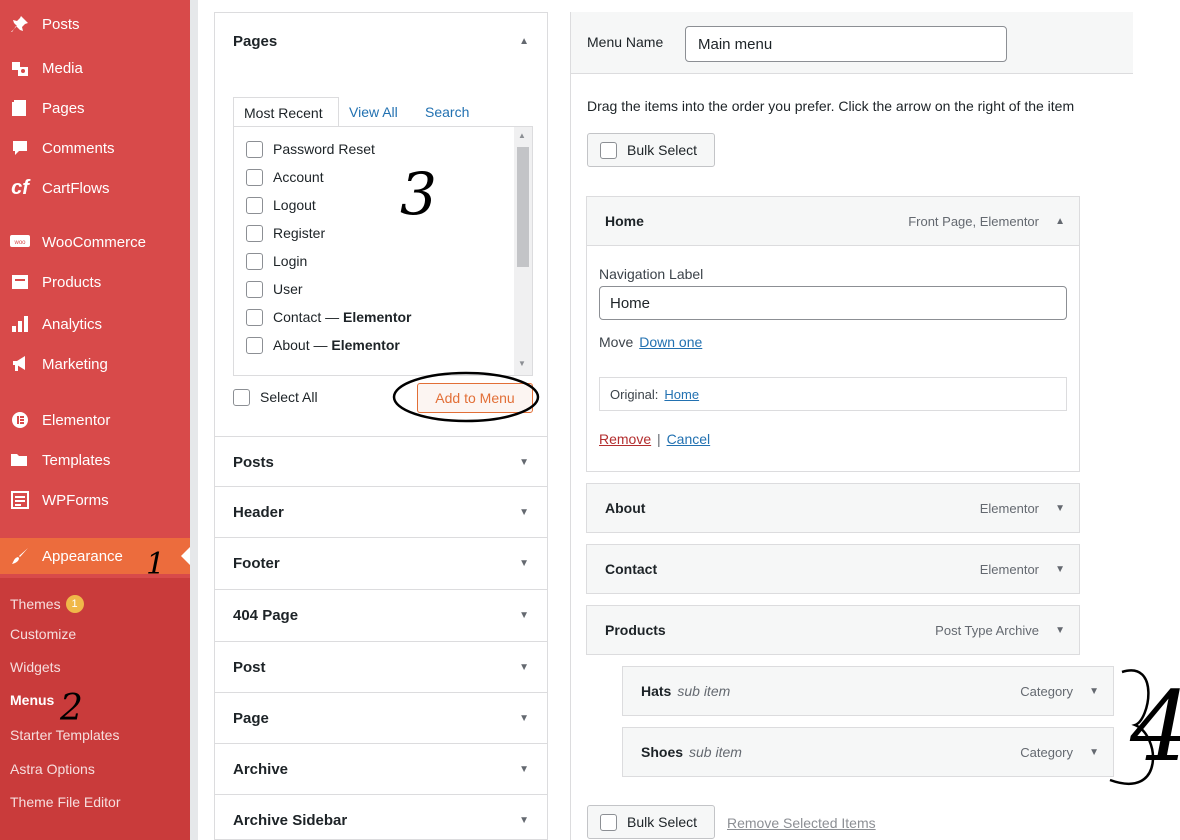 This screenshot has height=840, width=1180. What do you see at coordinates (833, 630) in the screenshot?
I see `menu-item-products: Products Post Type Archive ▼` at bounding box center [833, 630].